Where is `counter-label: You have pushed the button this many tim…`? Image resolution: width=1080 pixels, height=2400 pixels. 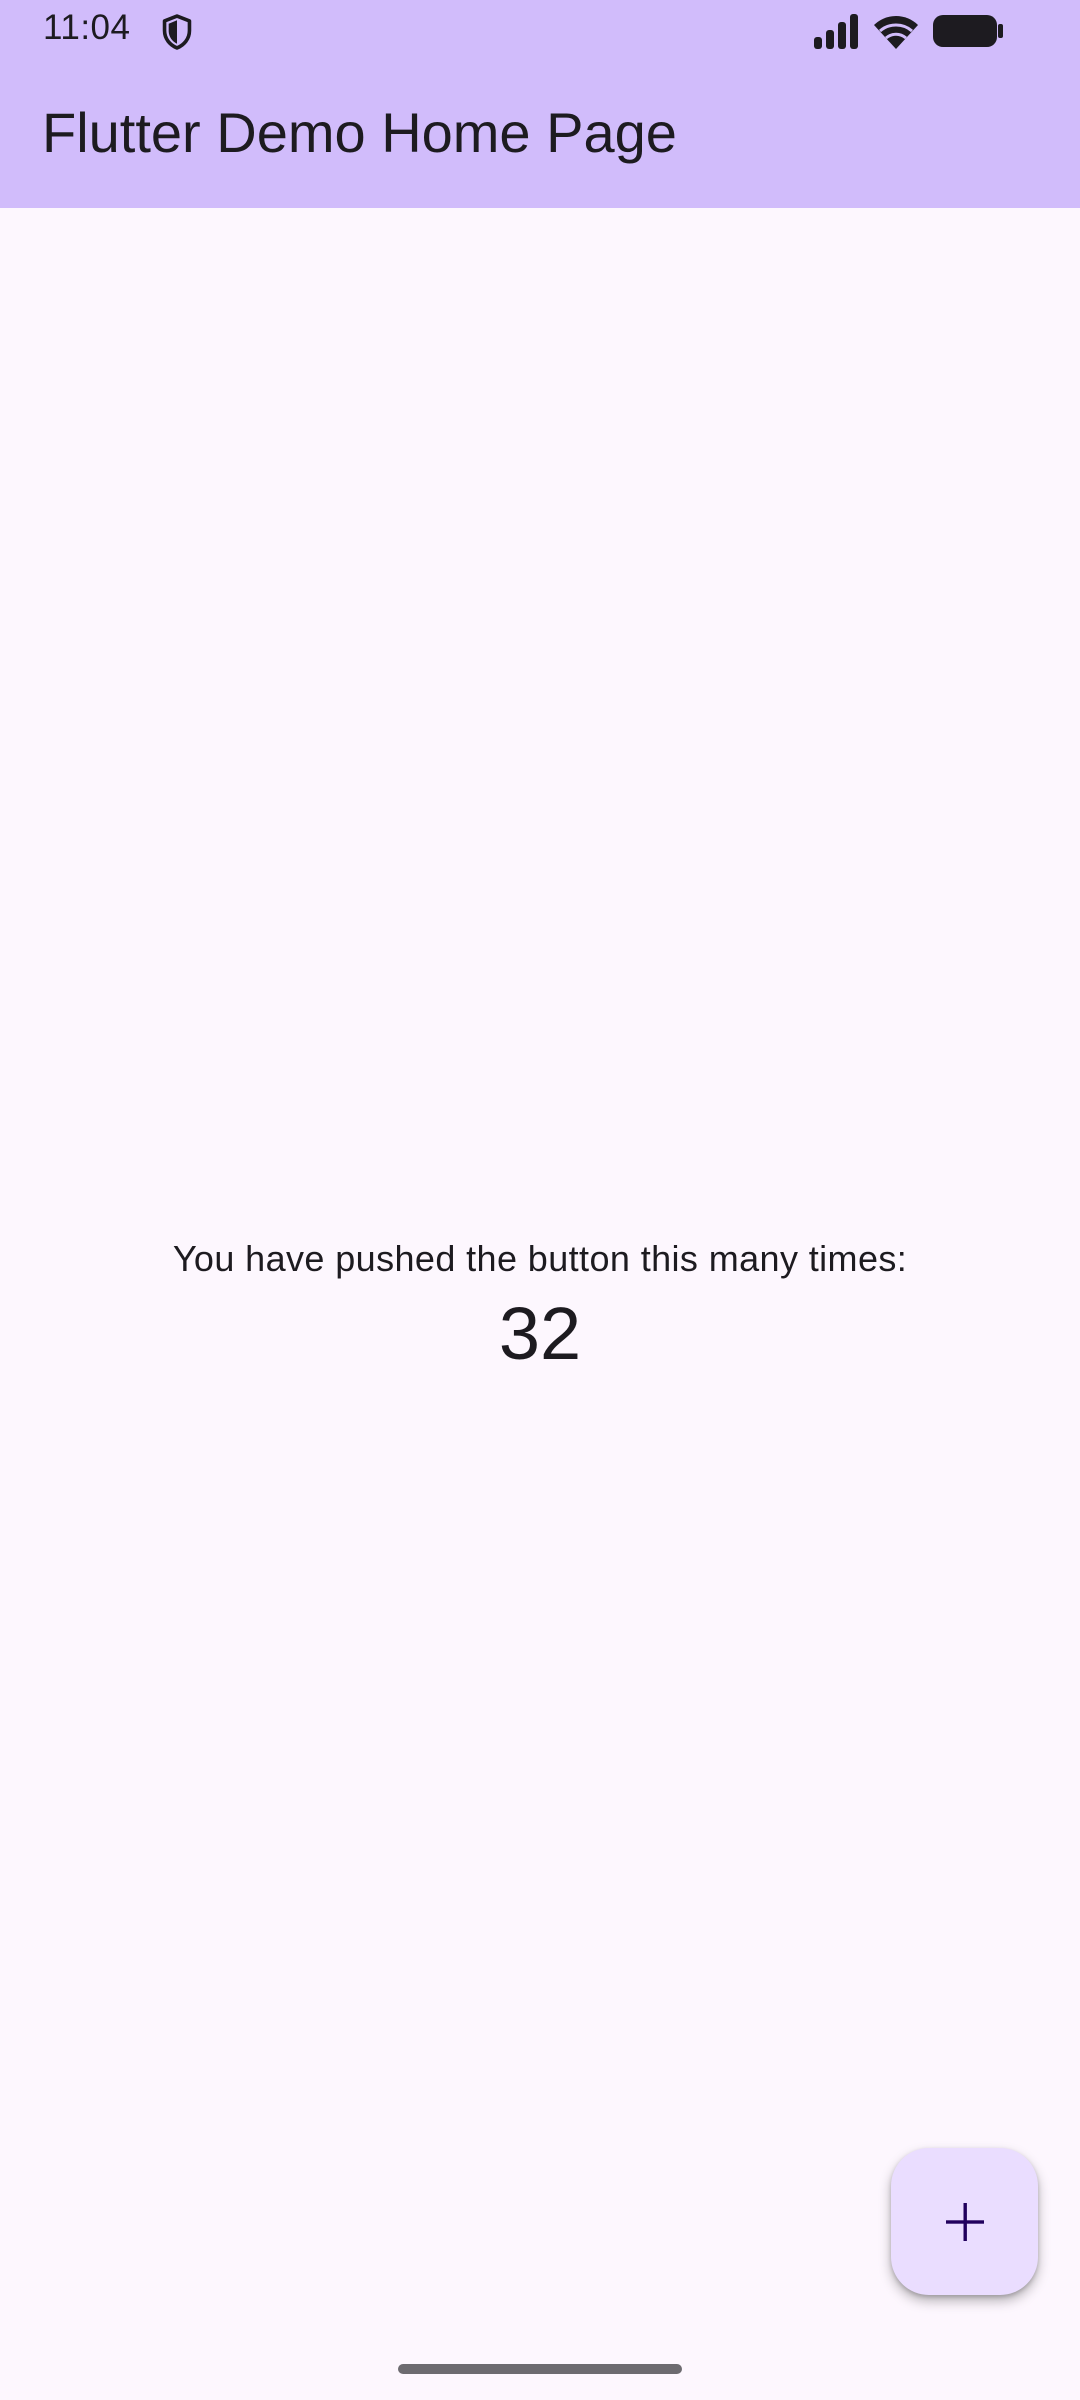
counter-label: You have pushed the button this many tim… is located at coordinates (540, 1258).